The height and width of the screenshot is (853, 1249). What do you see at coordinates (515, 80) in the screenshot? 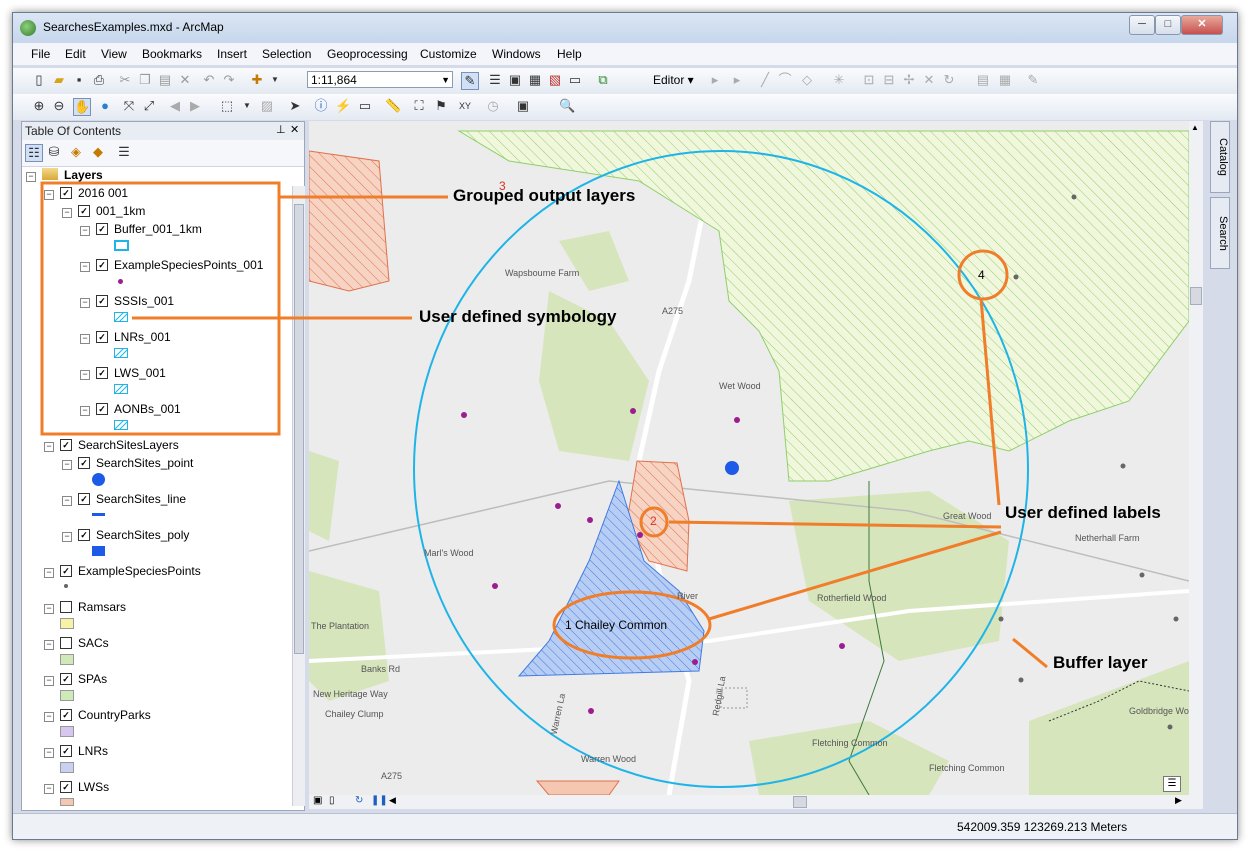
I see `catalog-icon: ▣` at bounding box center [515, 80].